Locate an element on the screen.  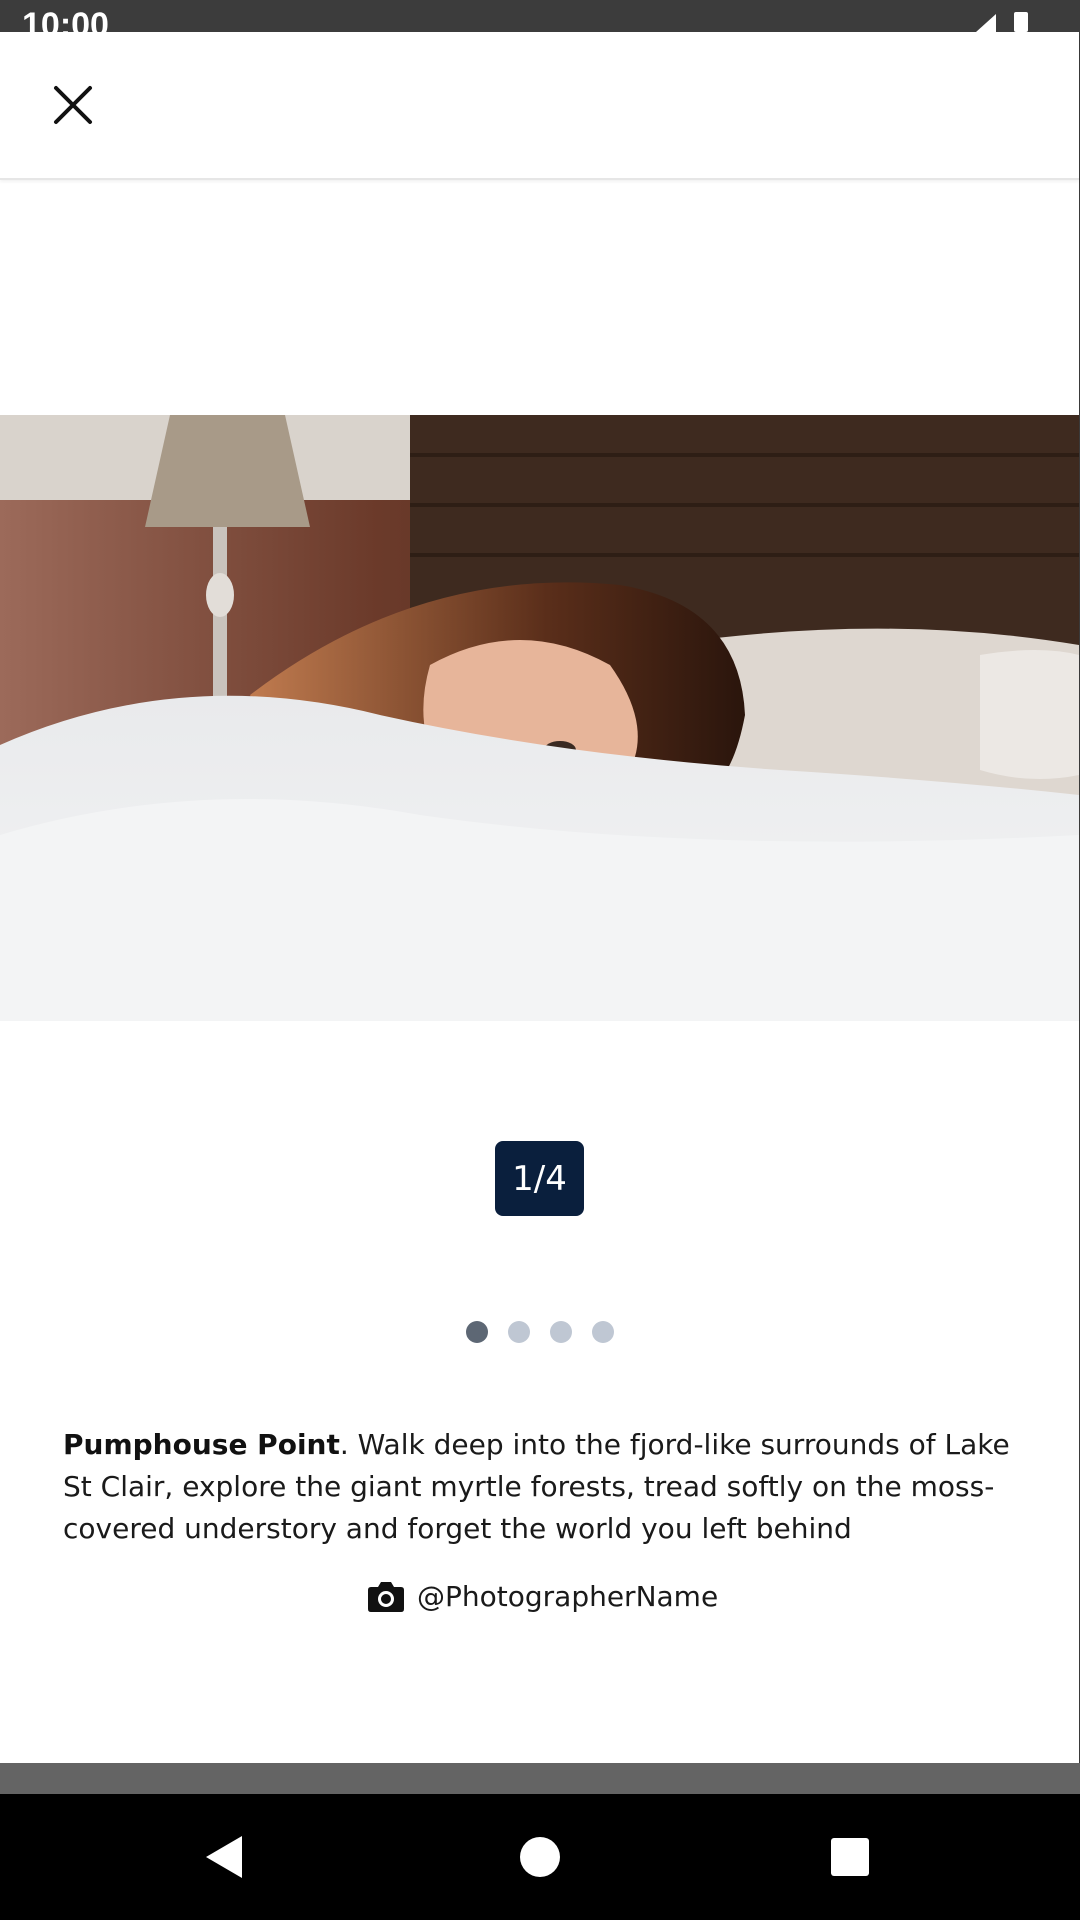
photo-counter-badge: 1/4 is located at coordinates (539, 1178).